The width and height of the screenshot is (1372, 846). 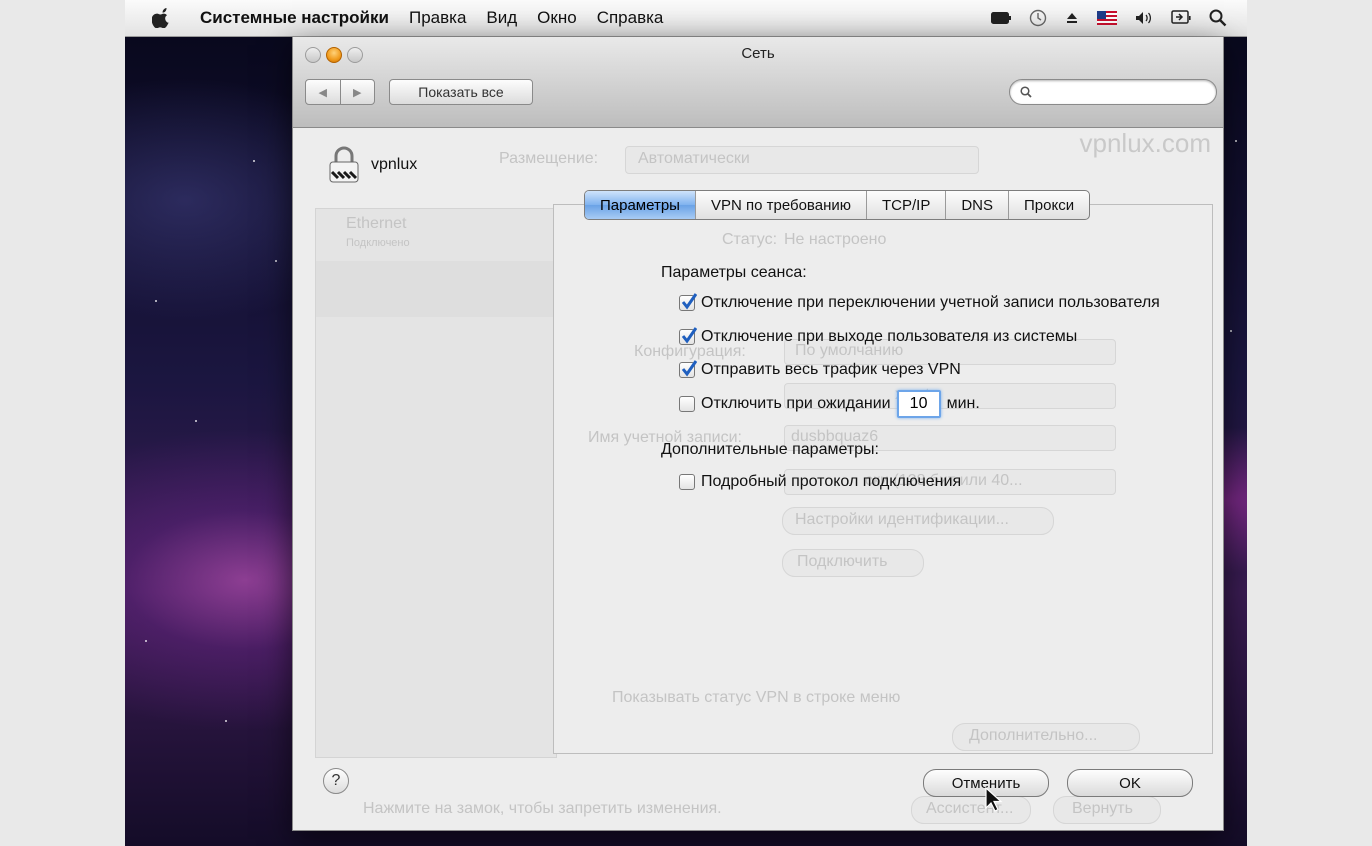 What do you see at coordinates (831, 369) in the screenshot?
I see `checkbox-label: Отправить весь трафик через VPN` at bounding box center [831, 369].